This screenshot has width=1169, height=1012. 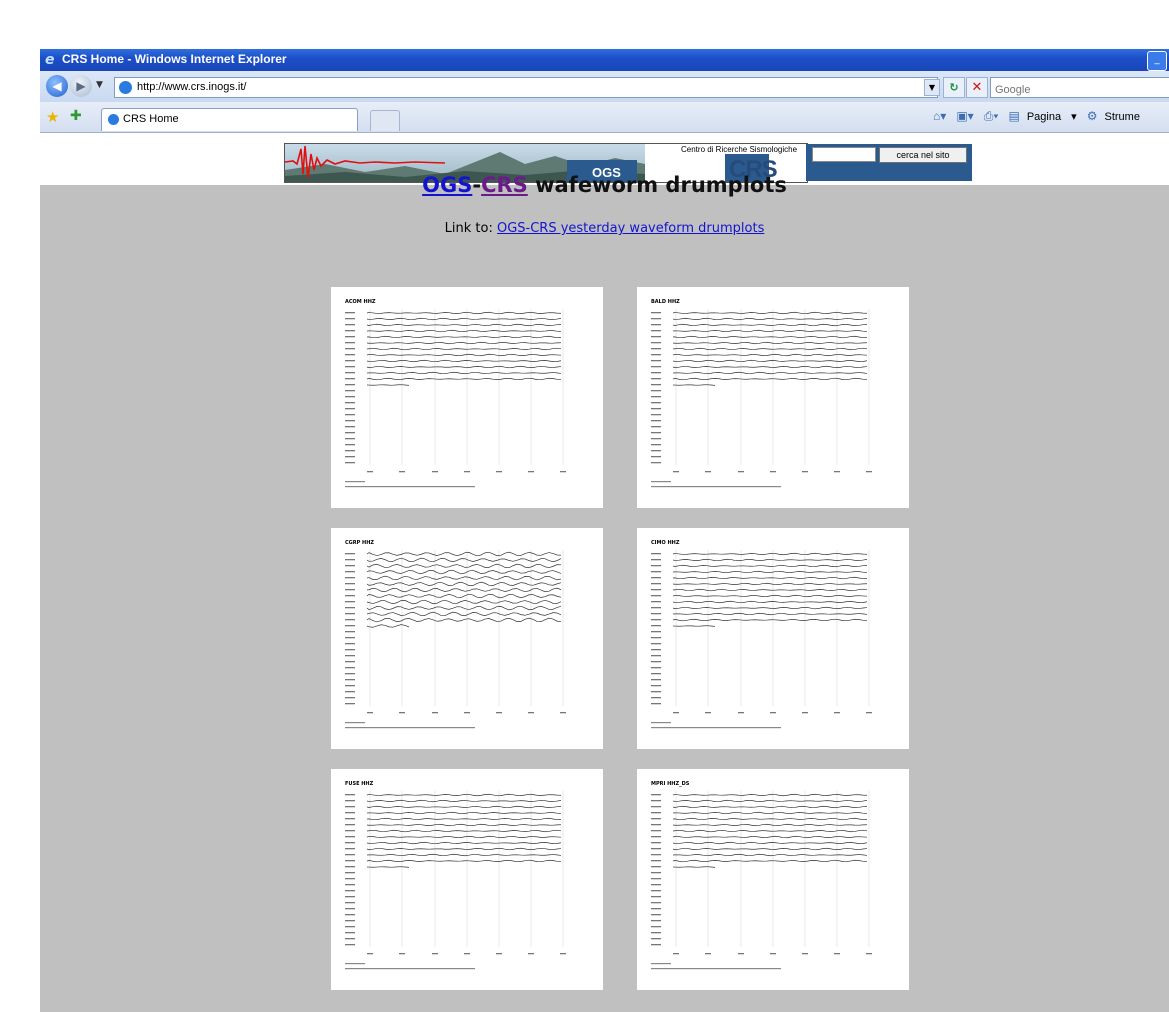 I want to click on page-title: OGS-CRS wafeworm drumplots, so click(x=604, y=185).